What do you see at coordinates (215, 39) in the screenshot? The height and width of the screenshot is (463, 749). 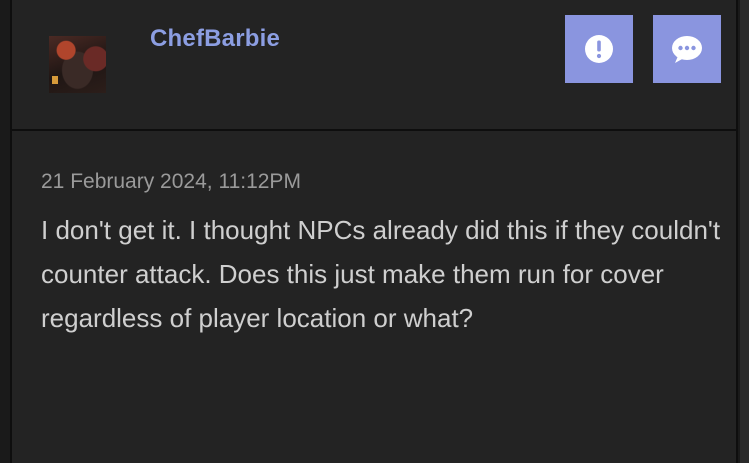 I see `username-link: ChefBarbie` at bounding box center [215, 39].